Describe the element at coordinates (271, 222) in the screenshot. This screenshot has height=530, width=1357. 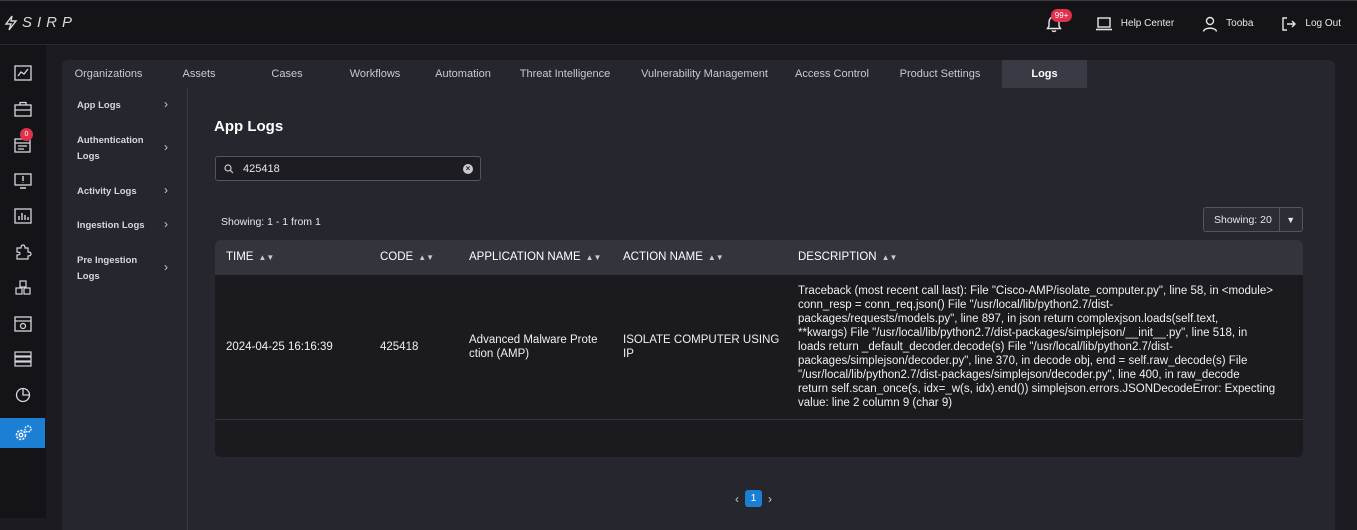
I see `results-count: Showing: 1 - 1 from 1` at that location.